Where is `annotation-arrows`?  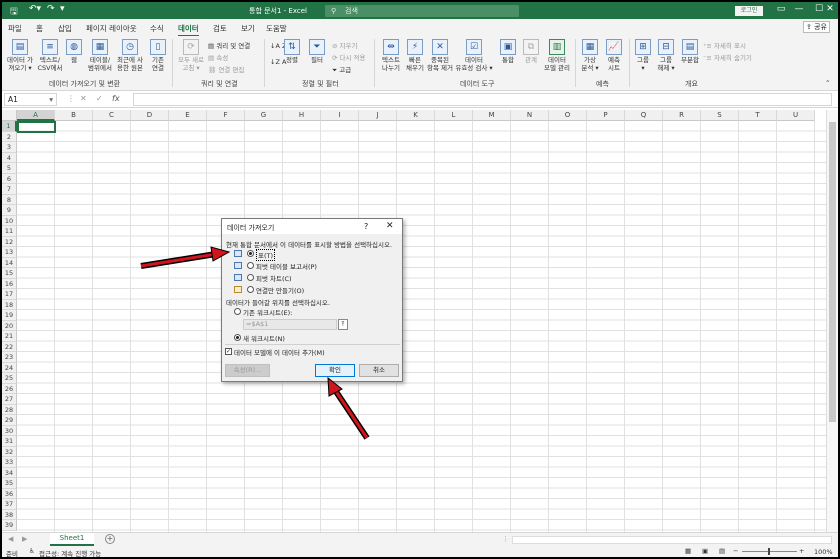
annotation-arrows is located at coordinates (255, 343).